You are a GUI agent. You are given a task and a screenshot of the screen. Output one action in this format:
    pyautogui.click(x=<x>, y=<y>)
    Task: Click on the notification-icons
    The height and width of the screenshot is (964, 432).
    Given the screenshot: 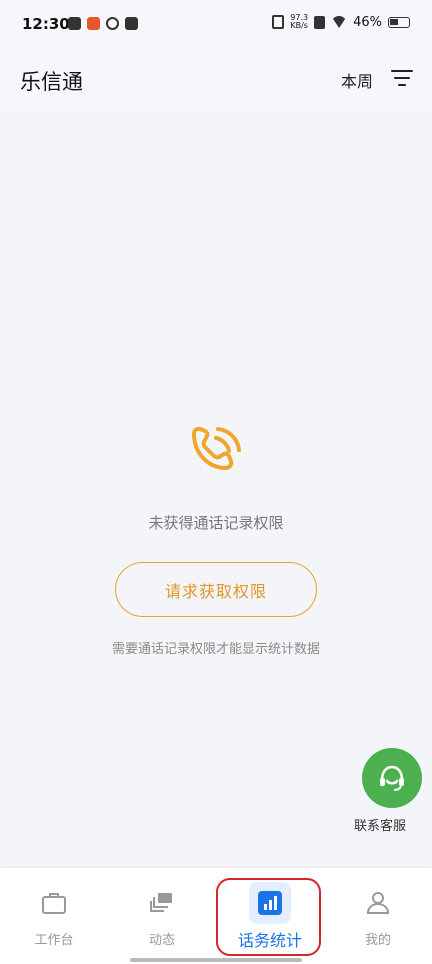 What is the action you would take?
    pyautogui.click(x=103, y=23)
    